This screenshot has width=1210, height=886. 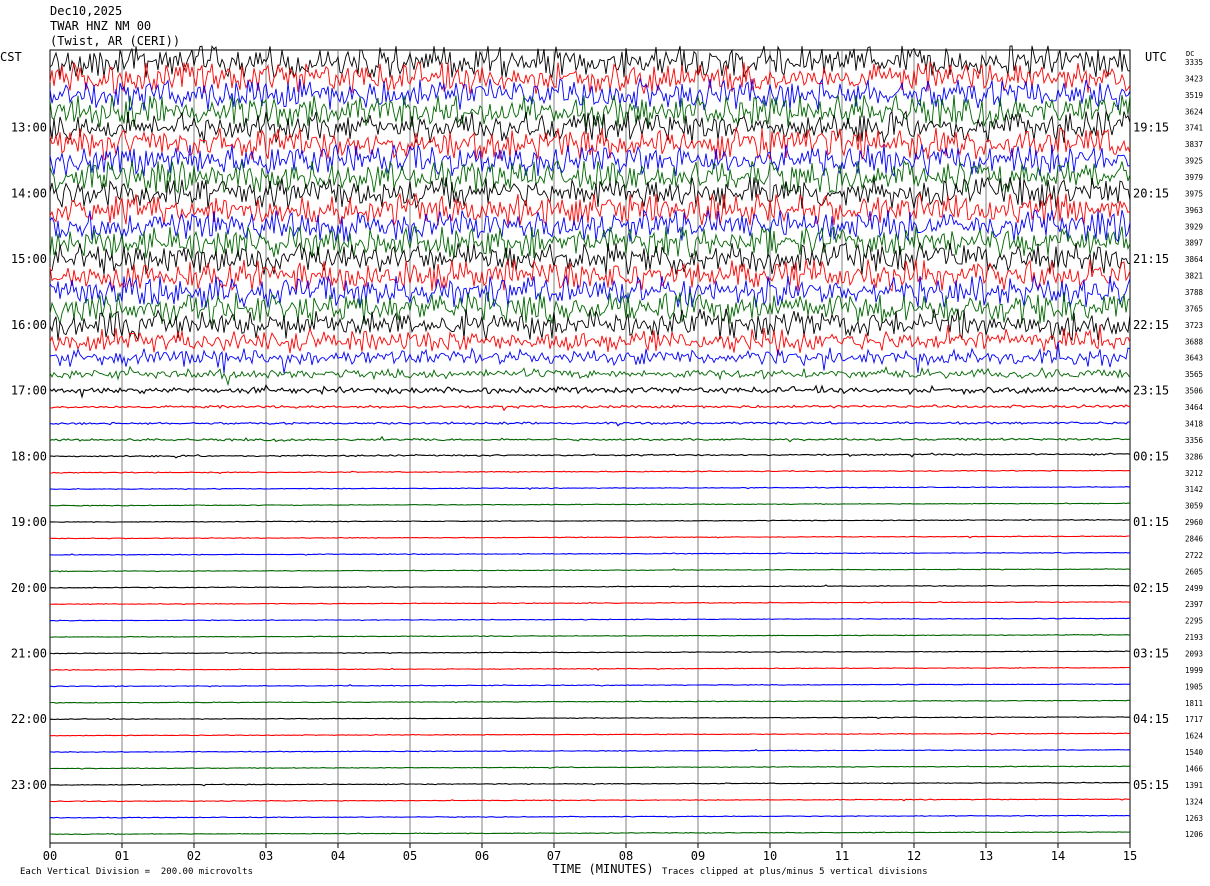 I want to click on dc-offset-label: 3821, so click(x=1194, y=276).